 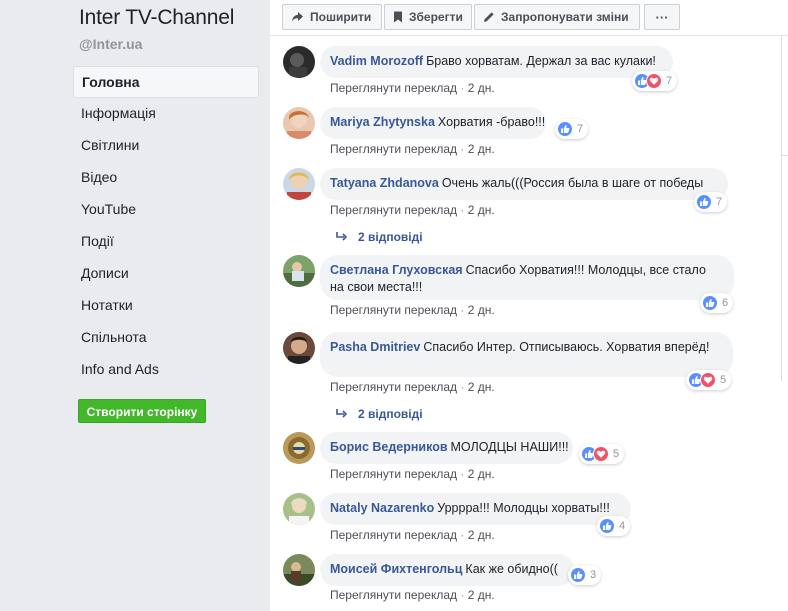 I want to click on comment-author: Mariya Zhytynska, so click(x=382, y=122).